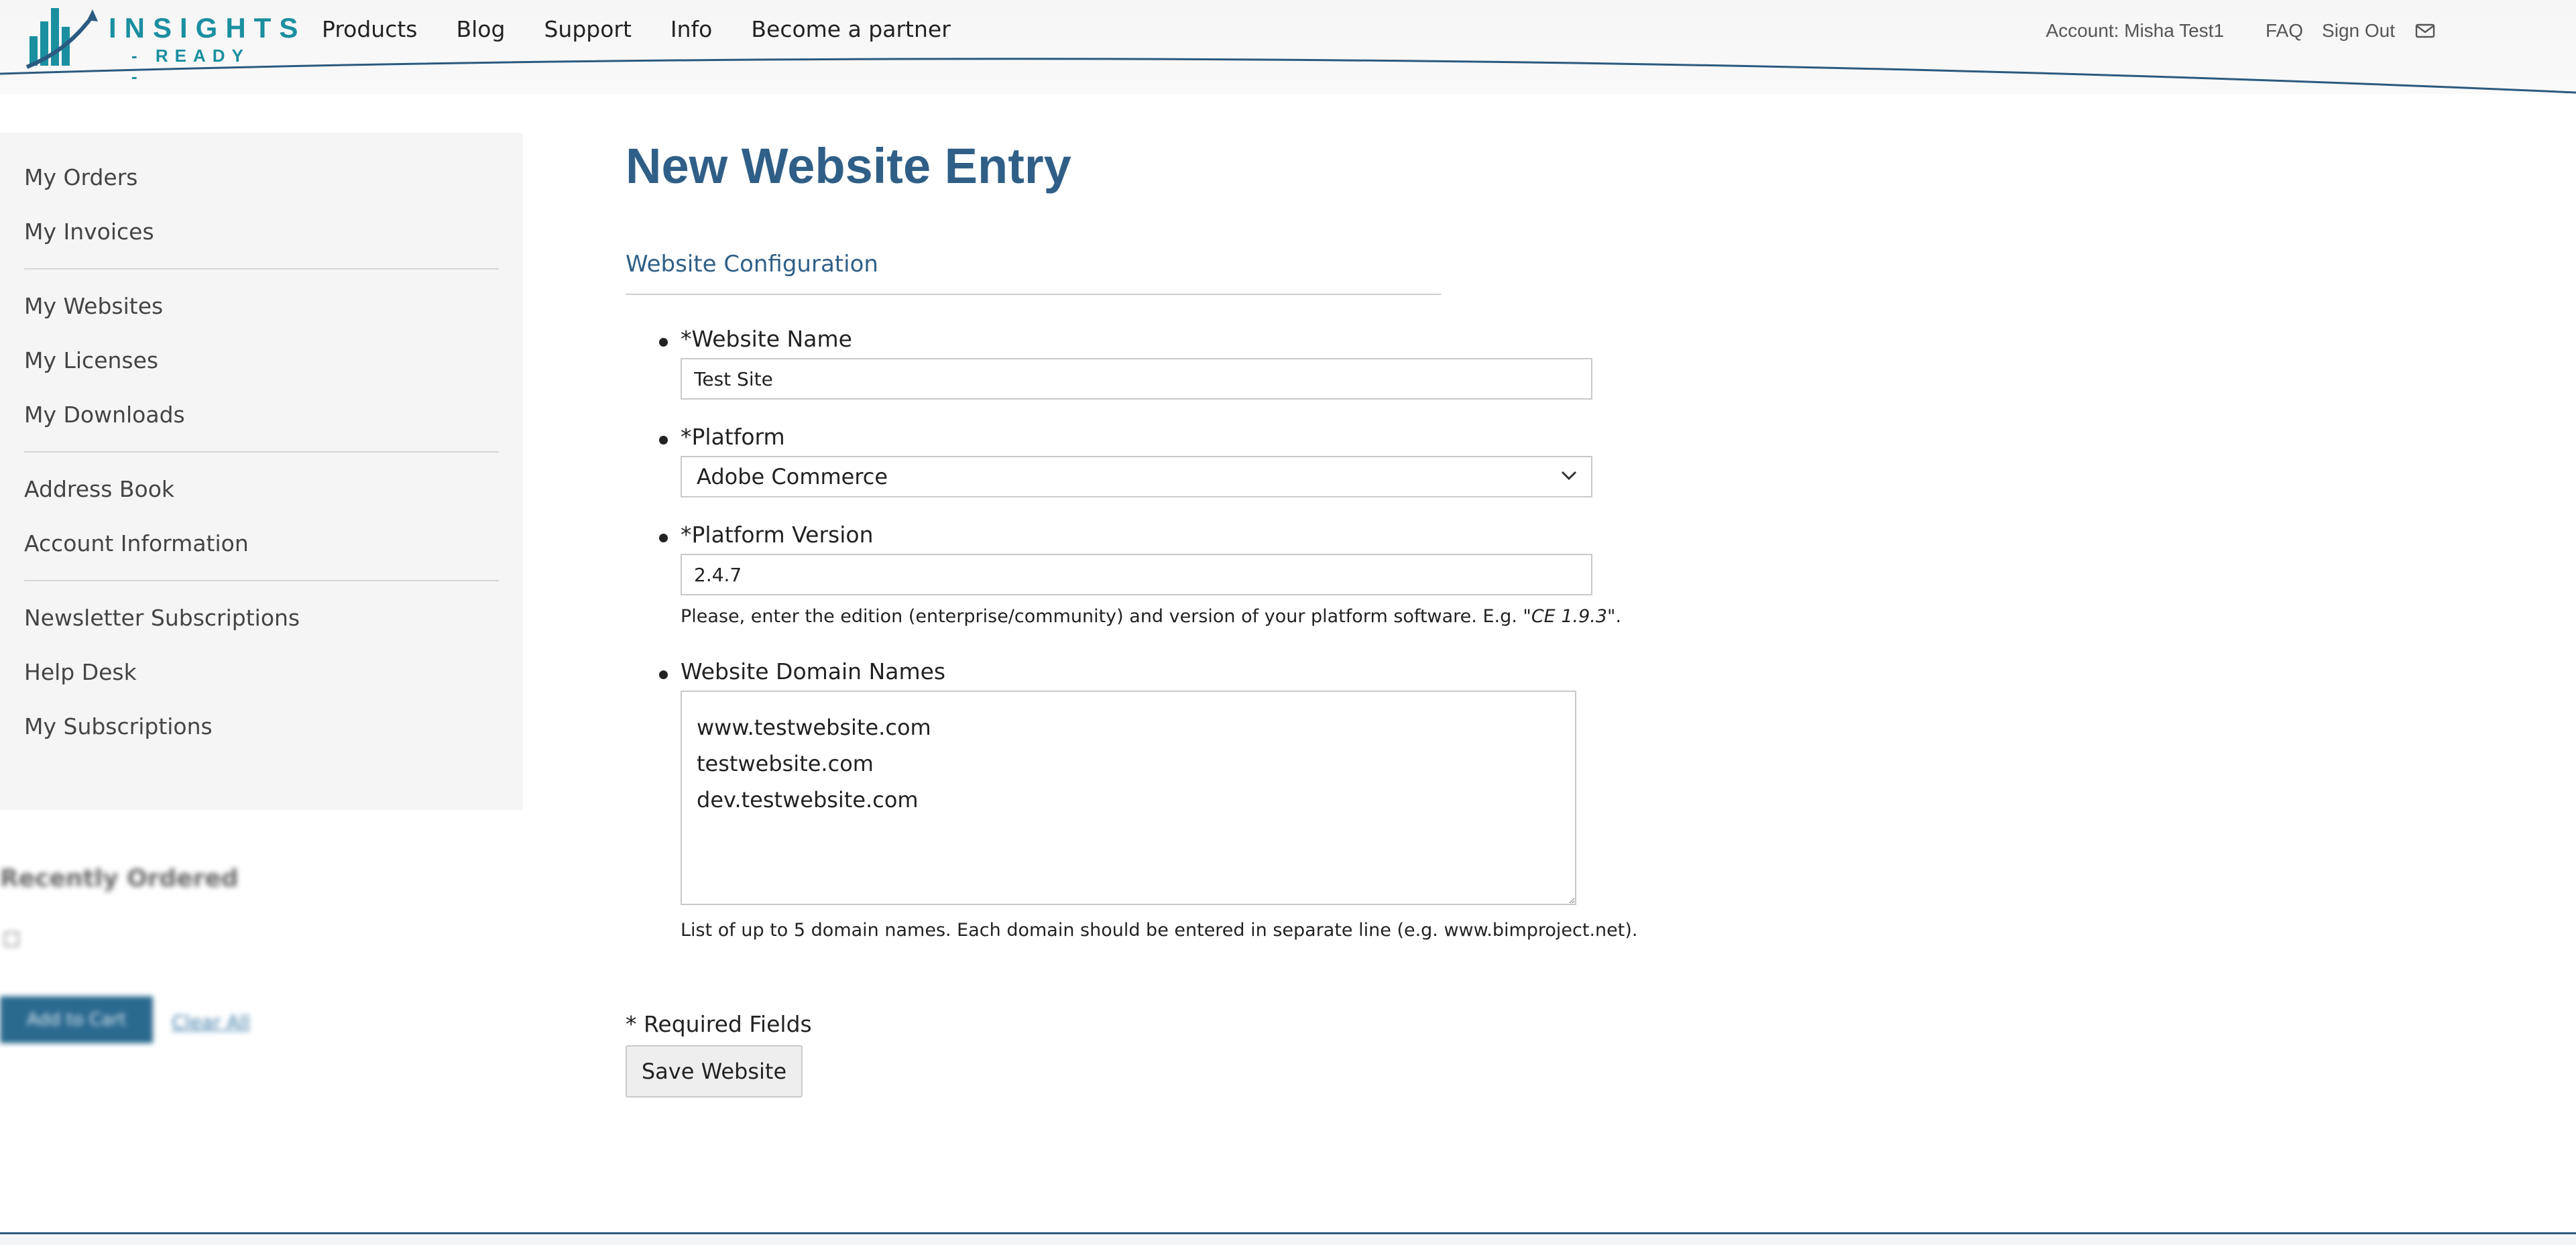 The image size is (2576, 1245). I want to click on site-logo: INSIGHTS - READY -, so click(161, 44).